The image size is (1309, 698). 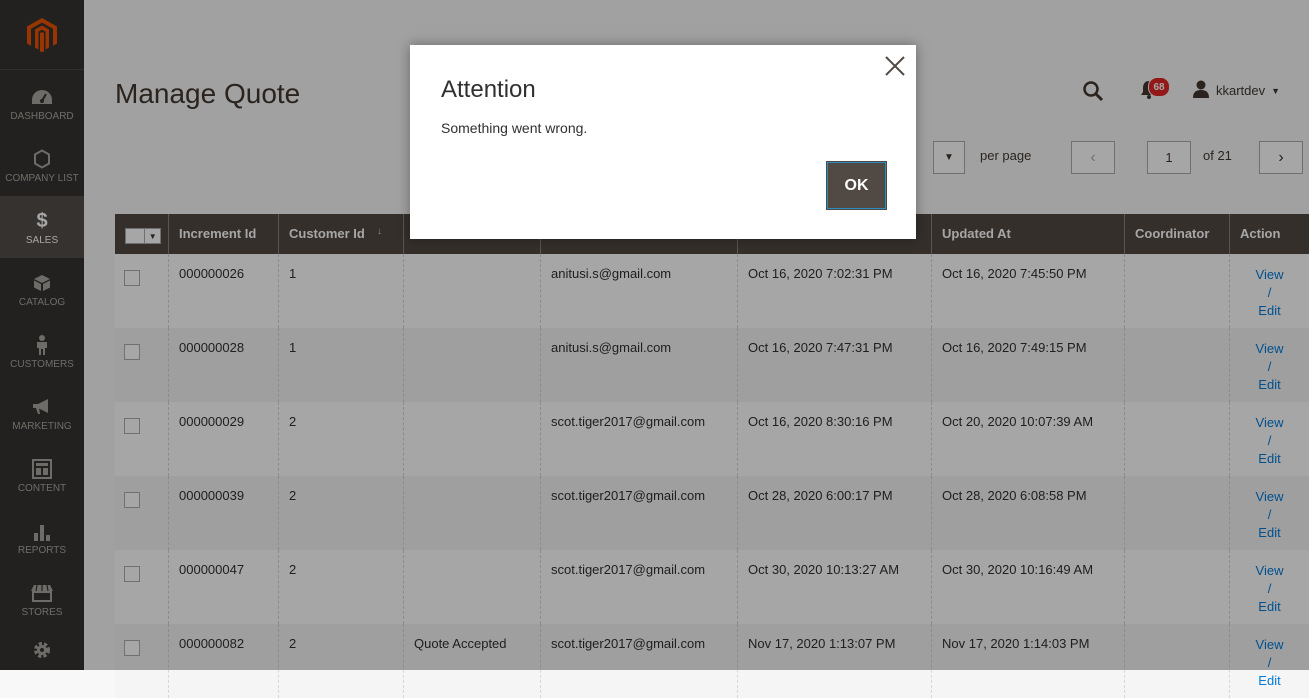 What do you see at coordinates (514, 128) in the screenshot?
I see `modal-message: Something went wrong.` at bounding box center [514, 128].